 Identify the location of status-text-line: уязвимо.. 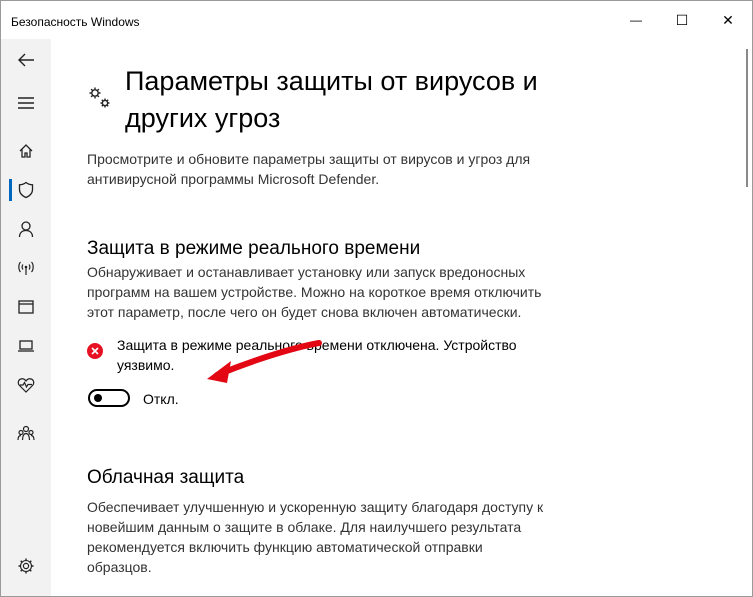
(146, 365).